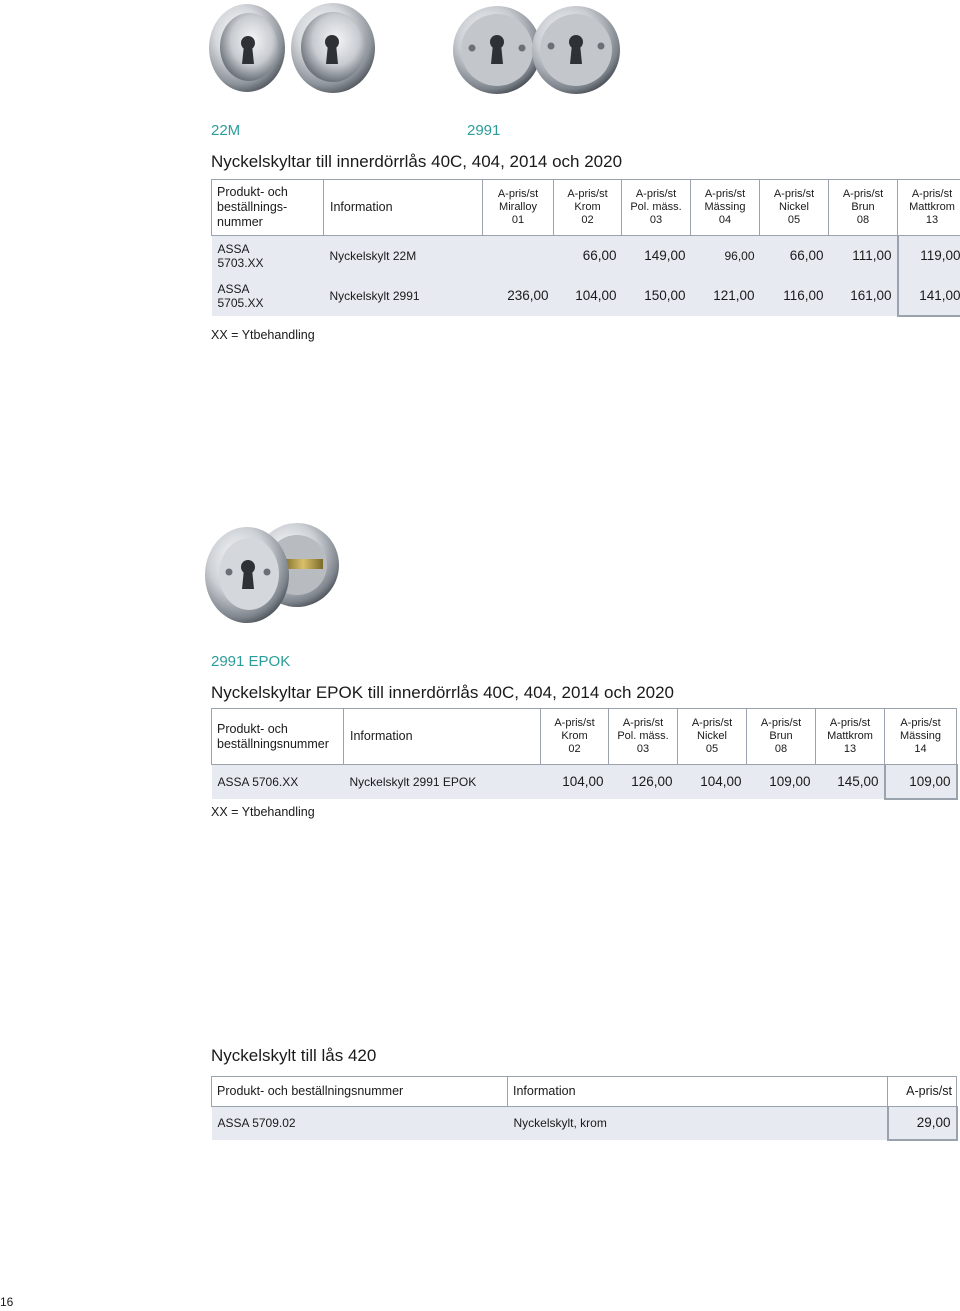  What do you see at coordinates (267, 255) in the screenshot?
I see `order-number-cell: ASSA 5703.XX` at bounding box center [267, 255].